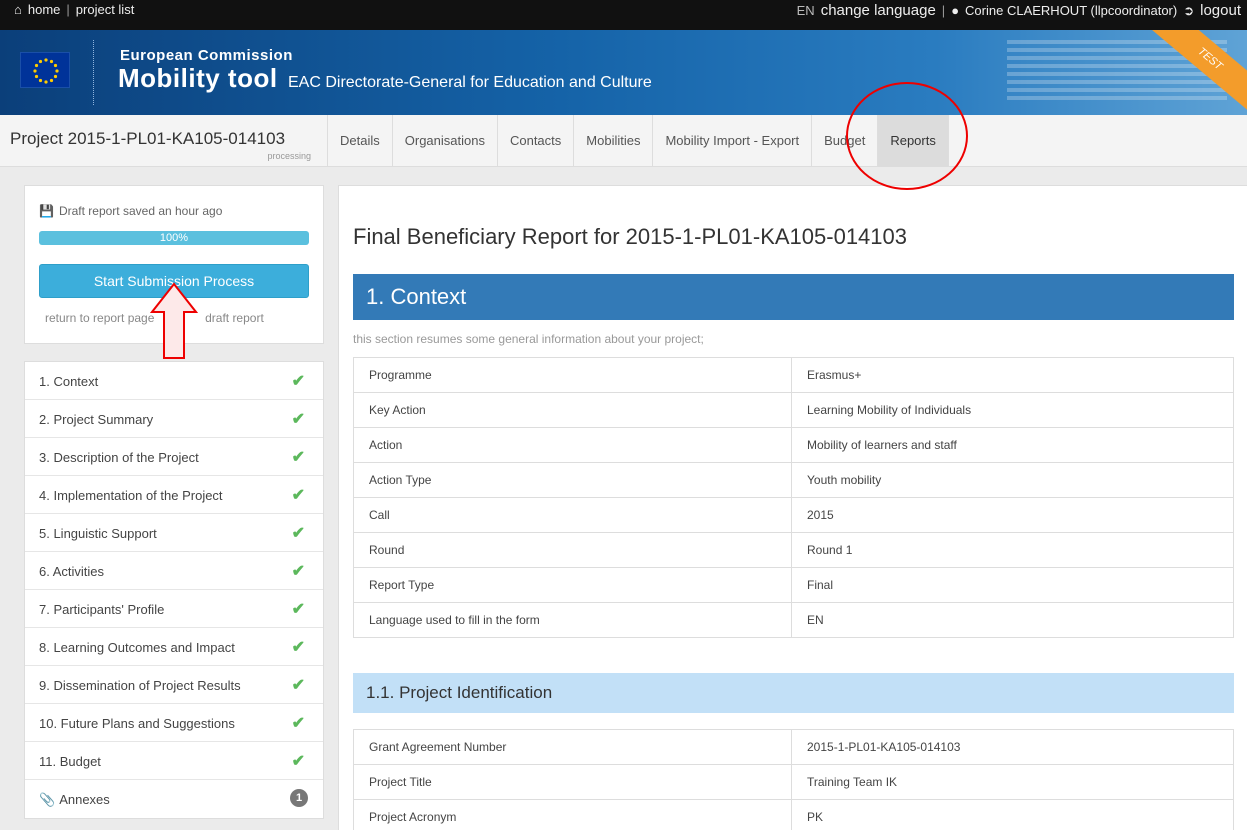 The image size is (1247, 830). I want to click on table-key: Project Title, so click(572, 782).